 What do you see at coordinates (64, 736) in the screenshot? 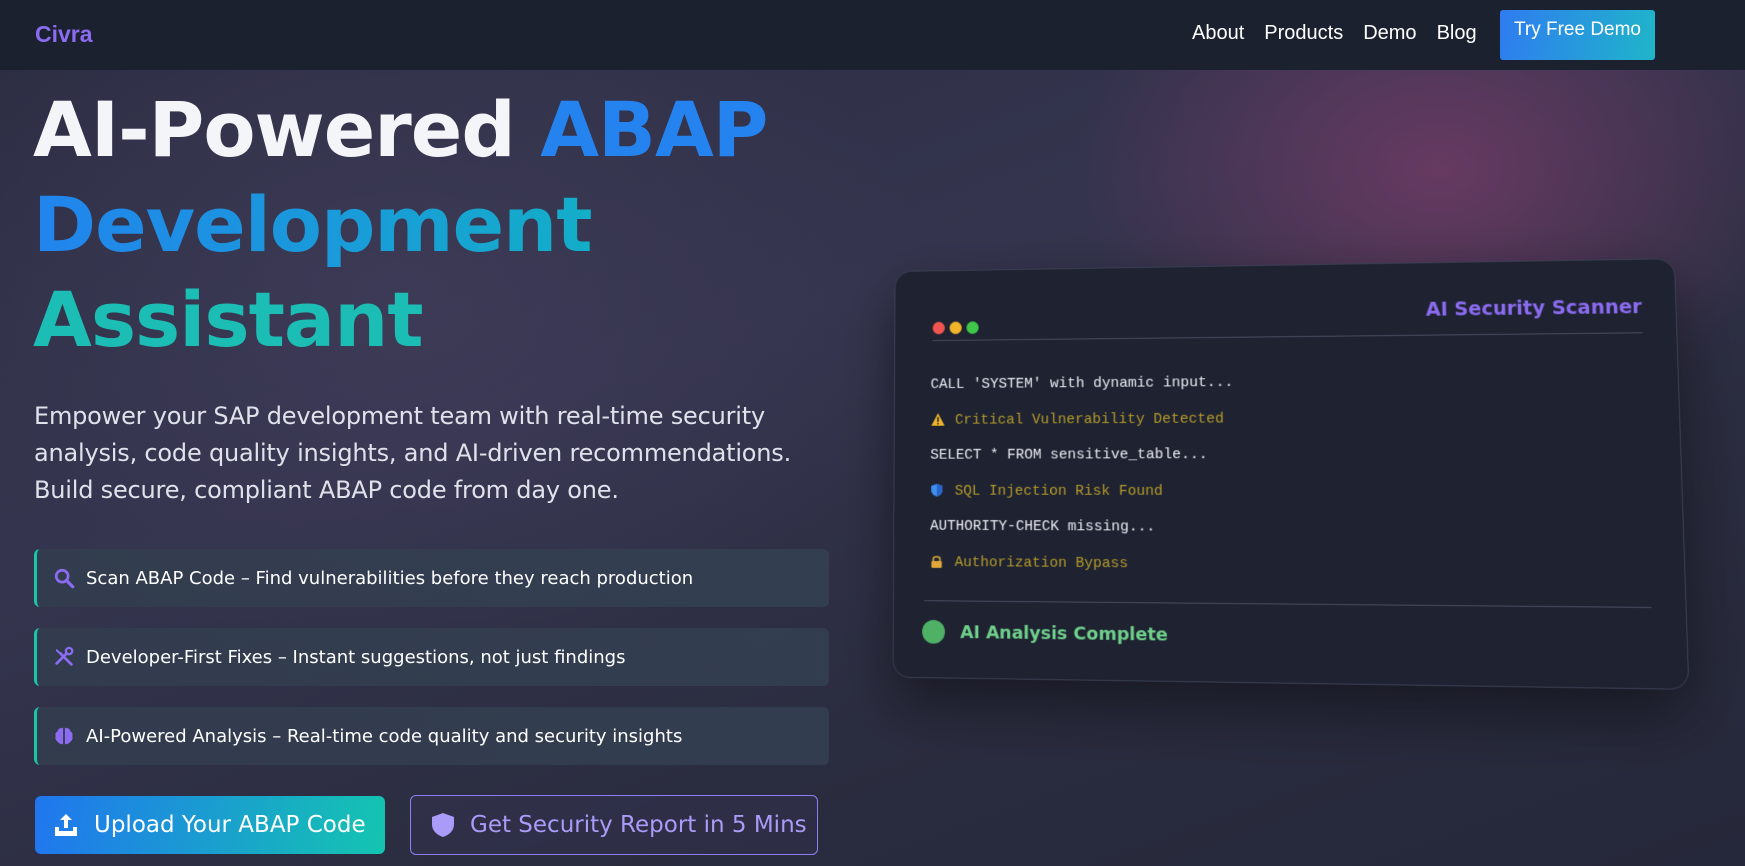
I see `brain-icon` at bounding box center [64, 736].